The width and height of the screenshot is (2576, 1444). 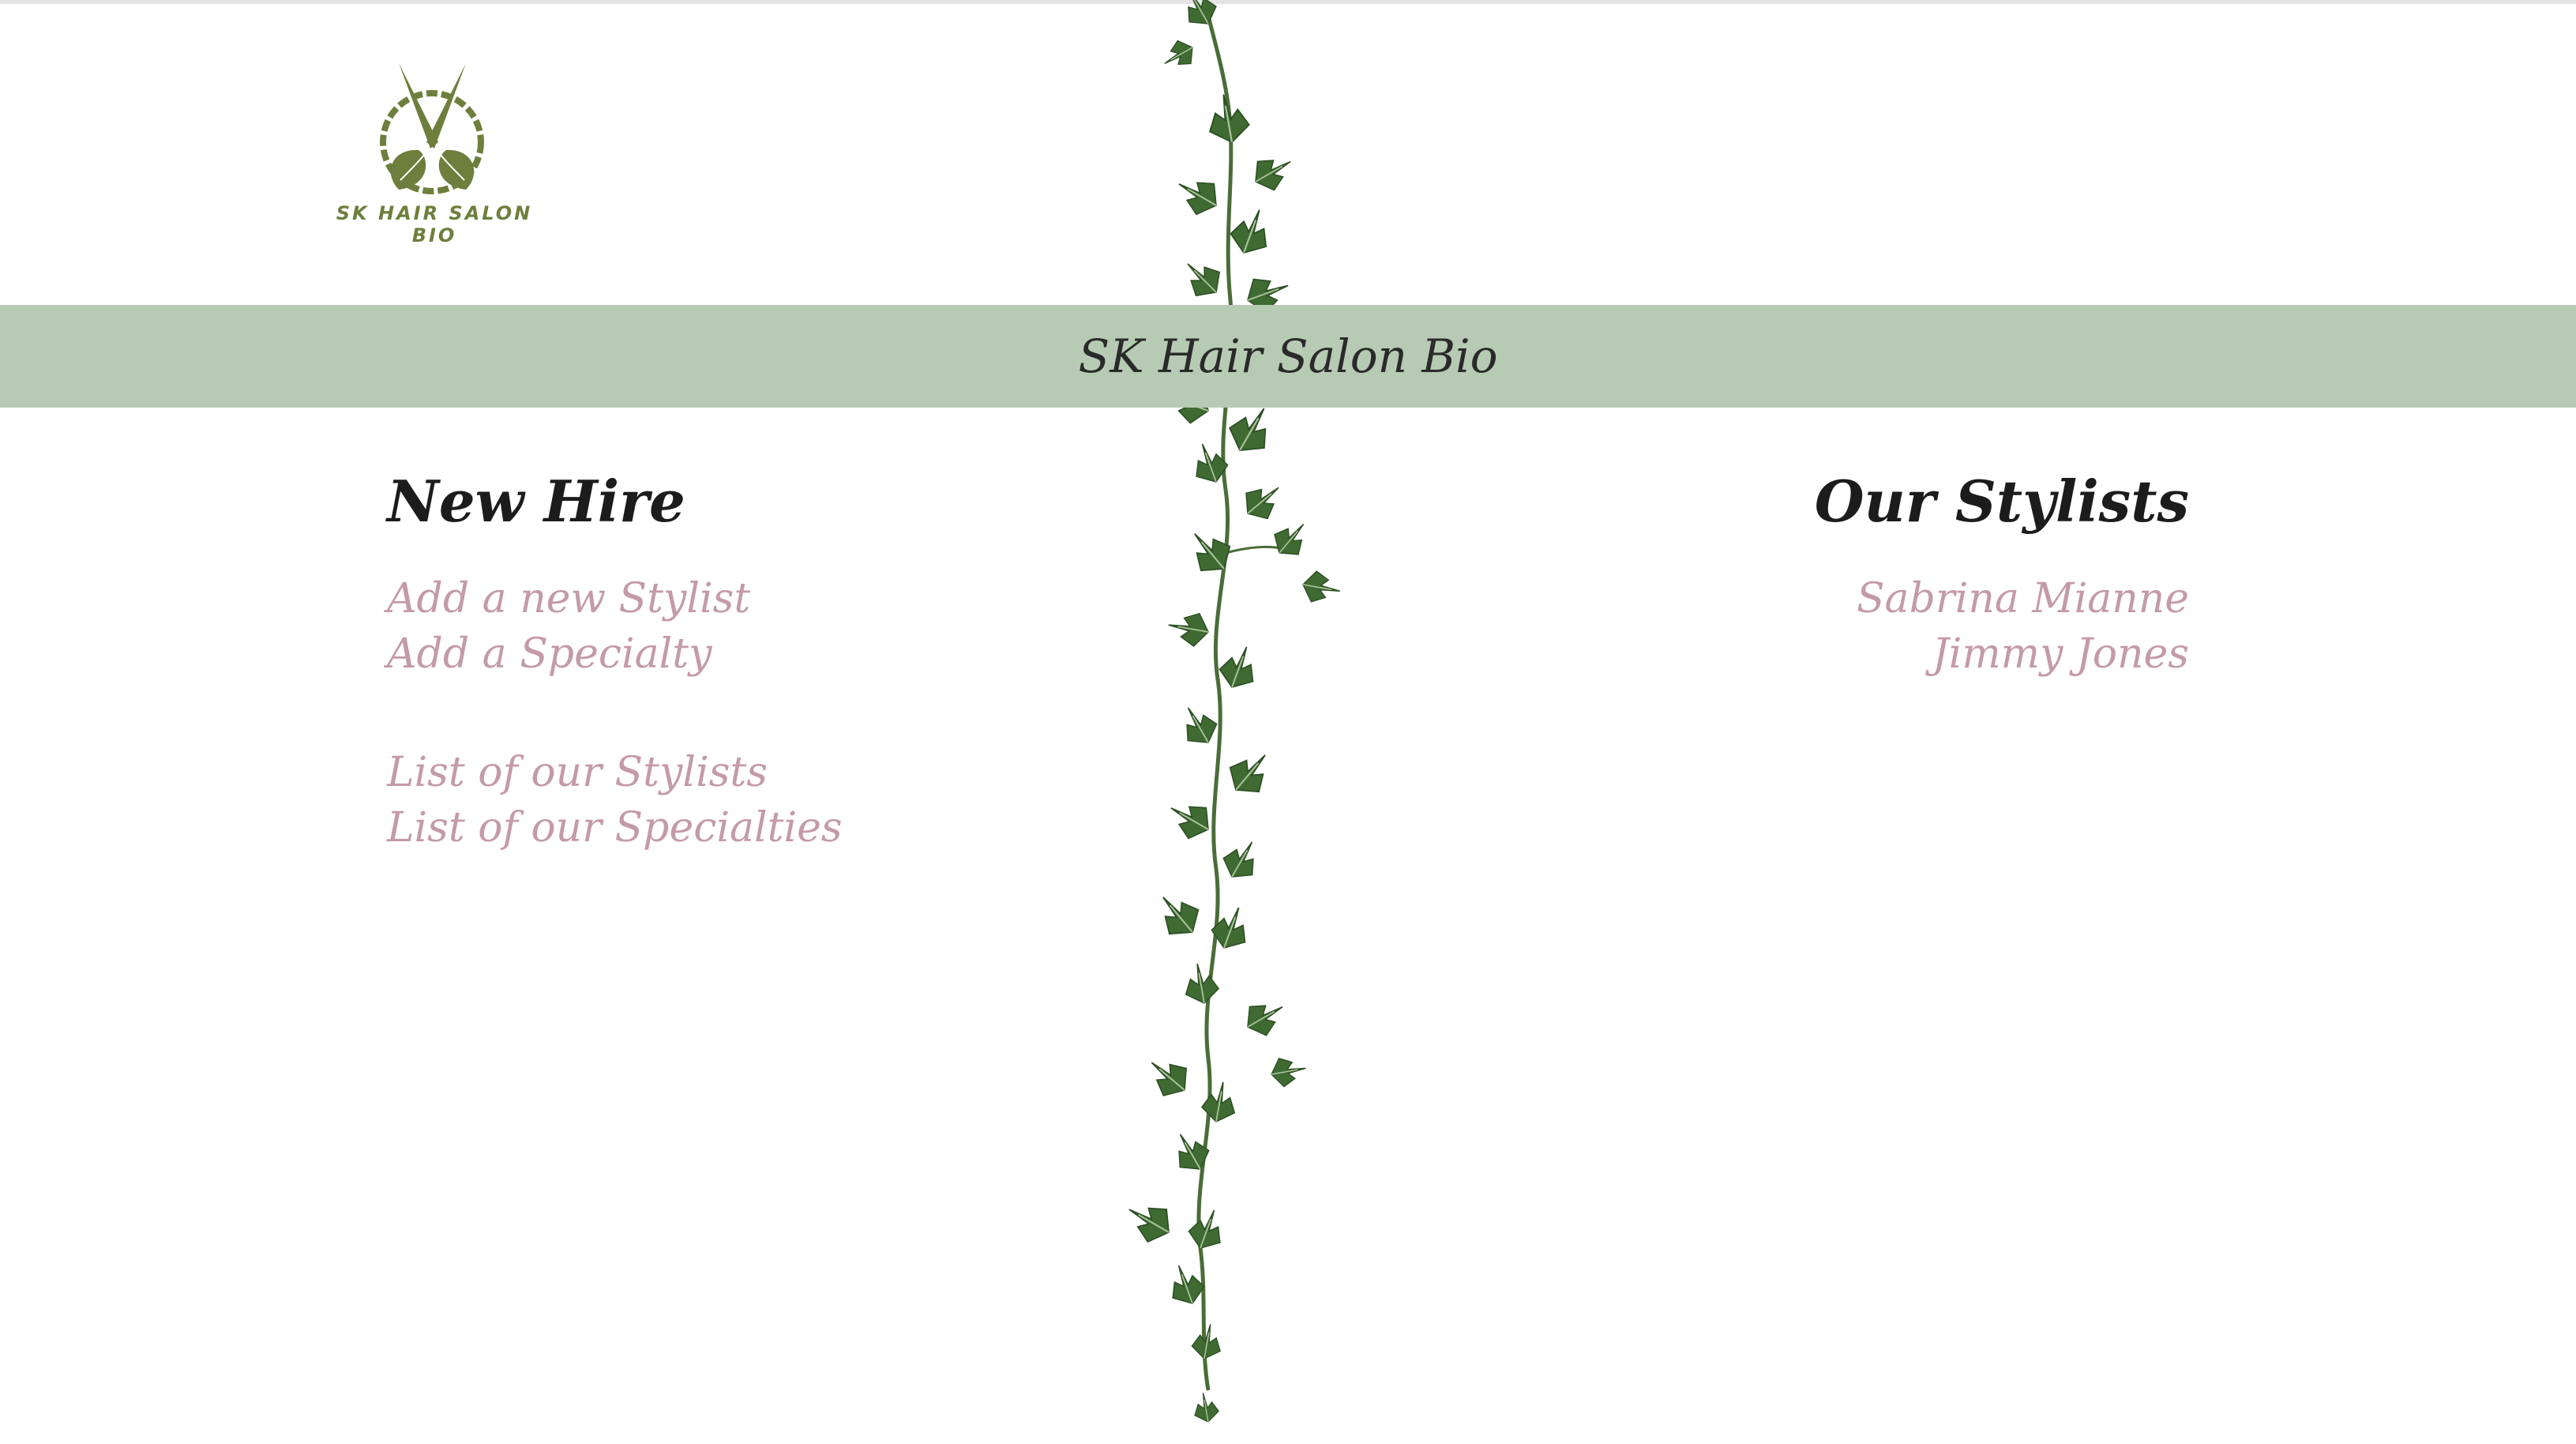 I want to click on page-title: SK Hair Salon Bio, so click(x=1288, y=356).